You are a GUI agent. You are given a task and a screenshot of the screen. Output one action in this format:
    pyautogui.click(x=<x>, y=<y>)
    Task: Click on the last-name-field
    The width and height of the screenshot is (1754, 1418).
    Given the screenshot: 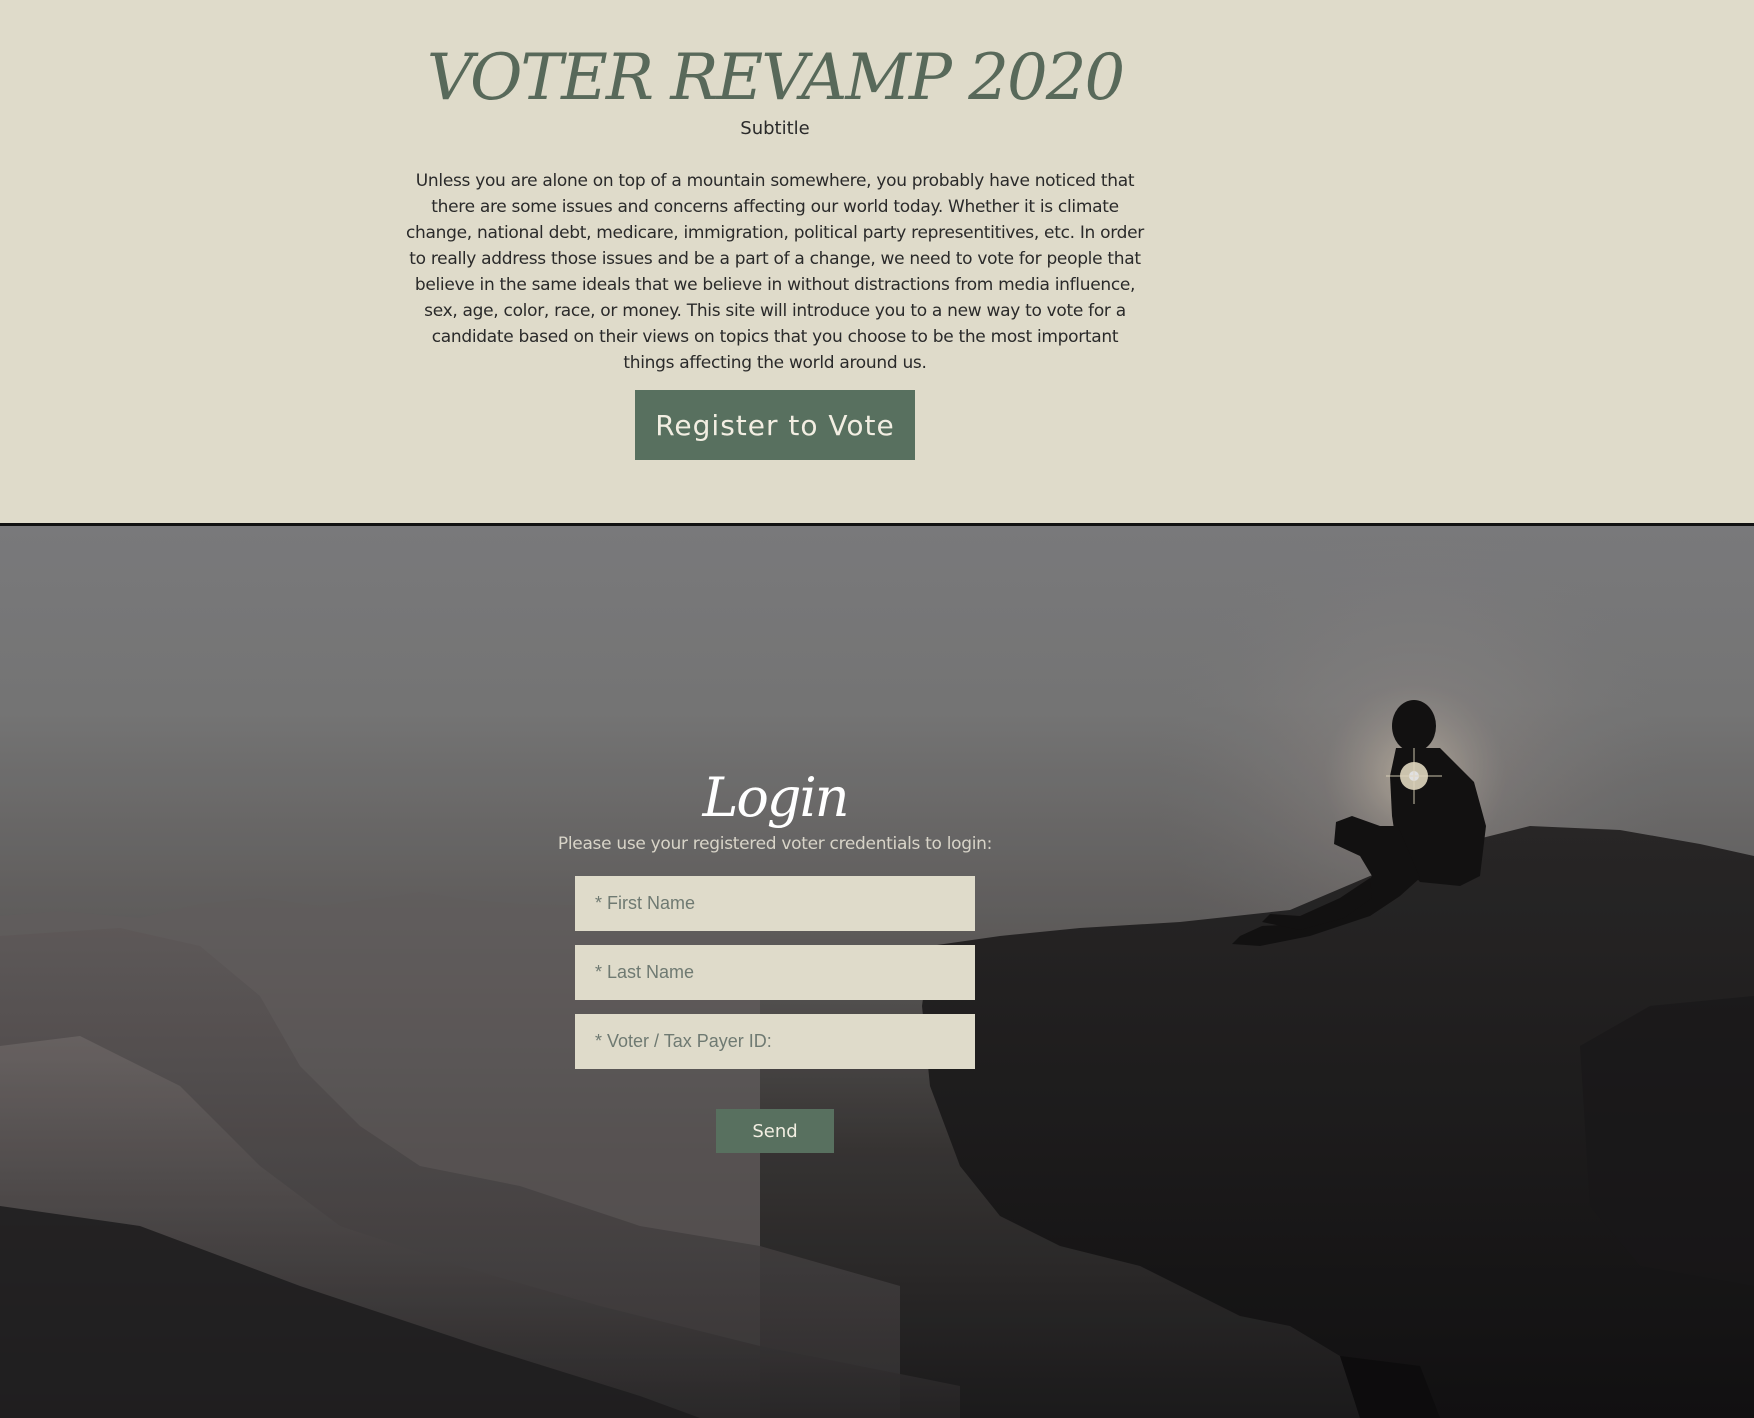 What is the action you would take?
    pyautogui.click(x=775, y=972)
    